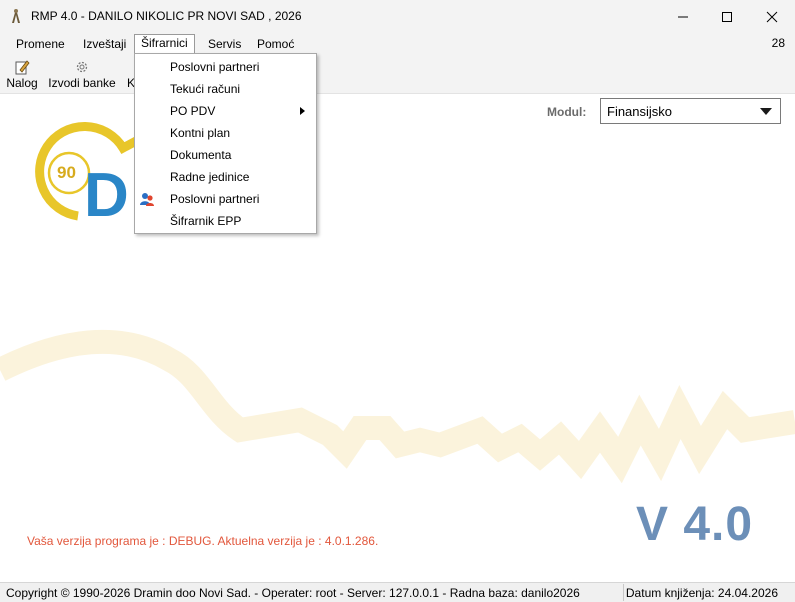 This screenshot has height=602, width=795. I want to click on menu-counter: 28, so click(778, 43).